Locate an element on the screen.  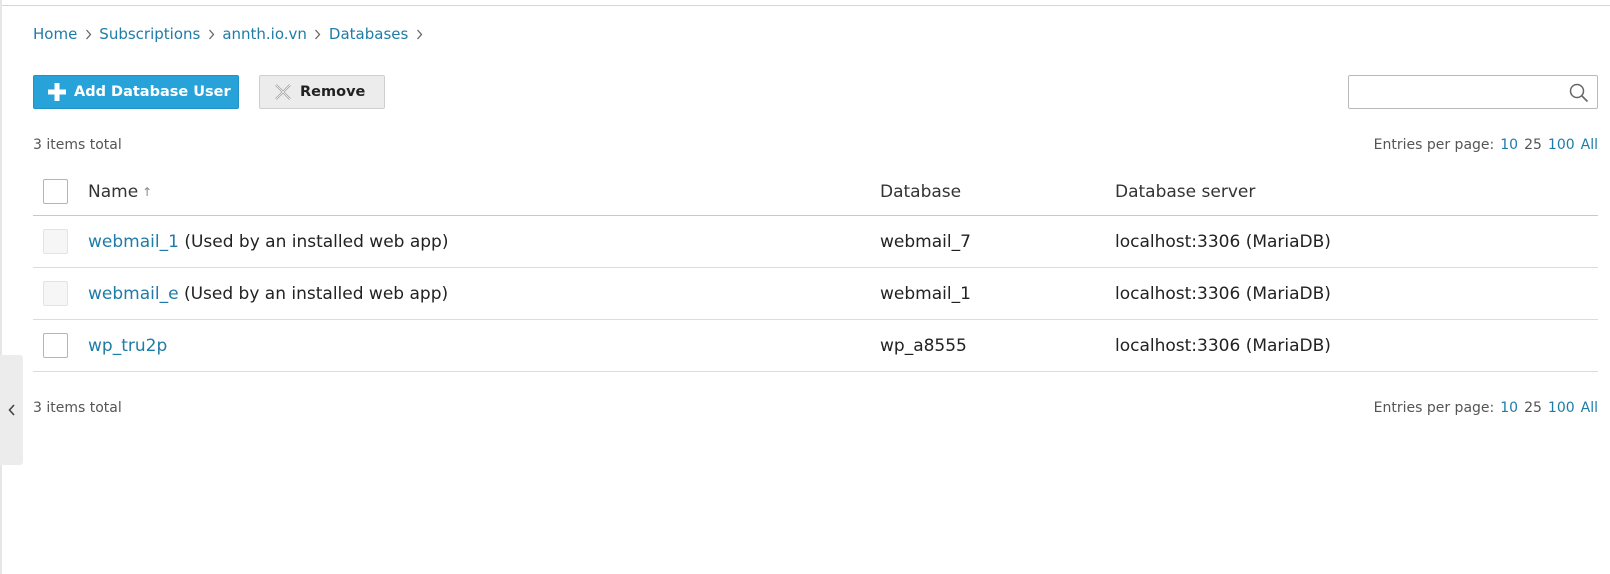
row-name-cell: webmail_e (Used by an installed web app) is located at coordinates (268, 294).